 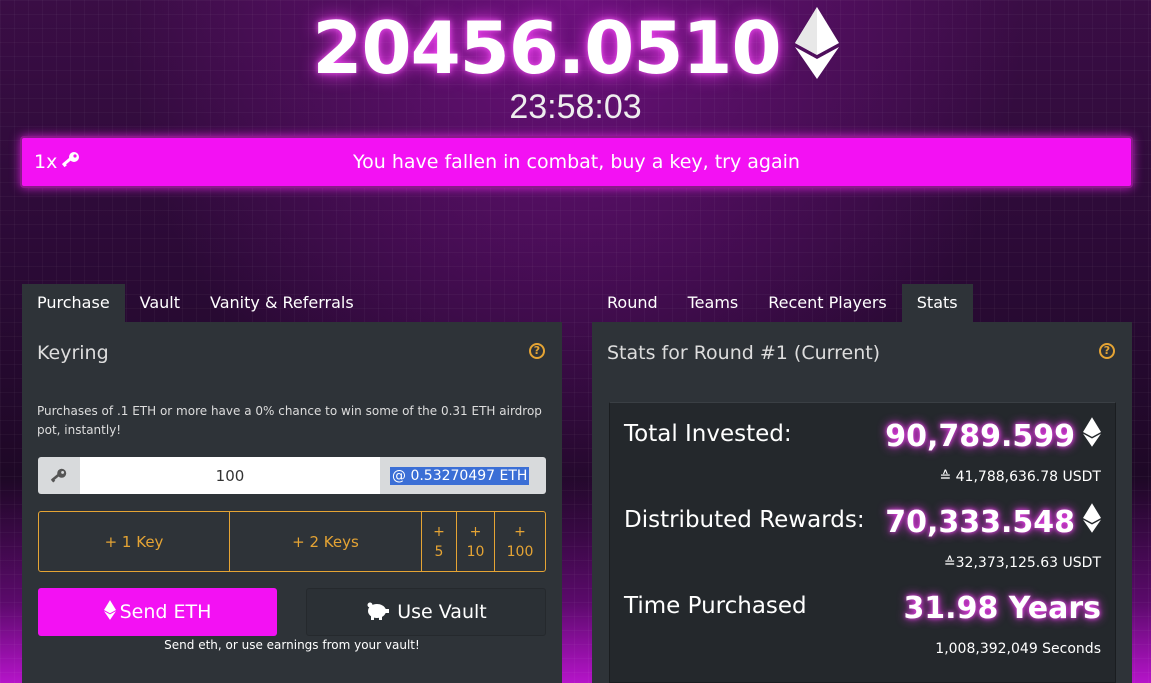 What do you see at coordinates (326, 541) in the screenshot?
I see `add-2-keys-button: + 2 Keys` at bounding box center [326, 541].